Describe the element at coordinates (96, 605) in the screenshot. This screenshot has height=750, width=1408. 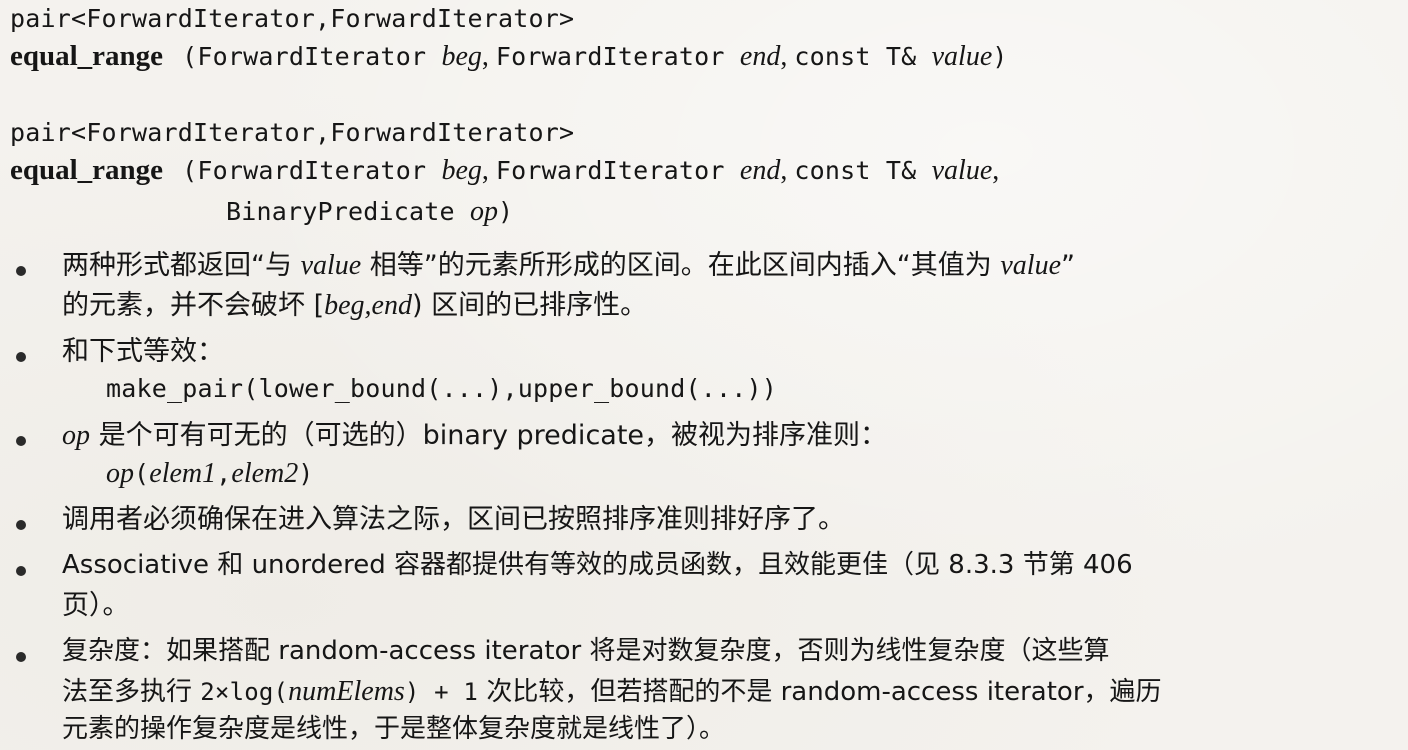
I see `bullet5-line2: 页）。` at that location.